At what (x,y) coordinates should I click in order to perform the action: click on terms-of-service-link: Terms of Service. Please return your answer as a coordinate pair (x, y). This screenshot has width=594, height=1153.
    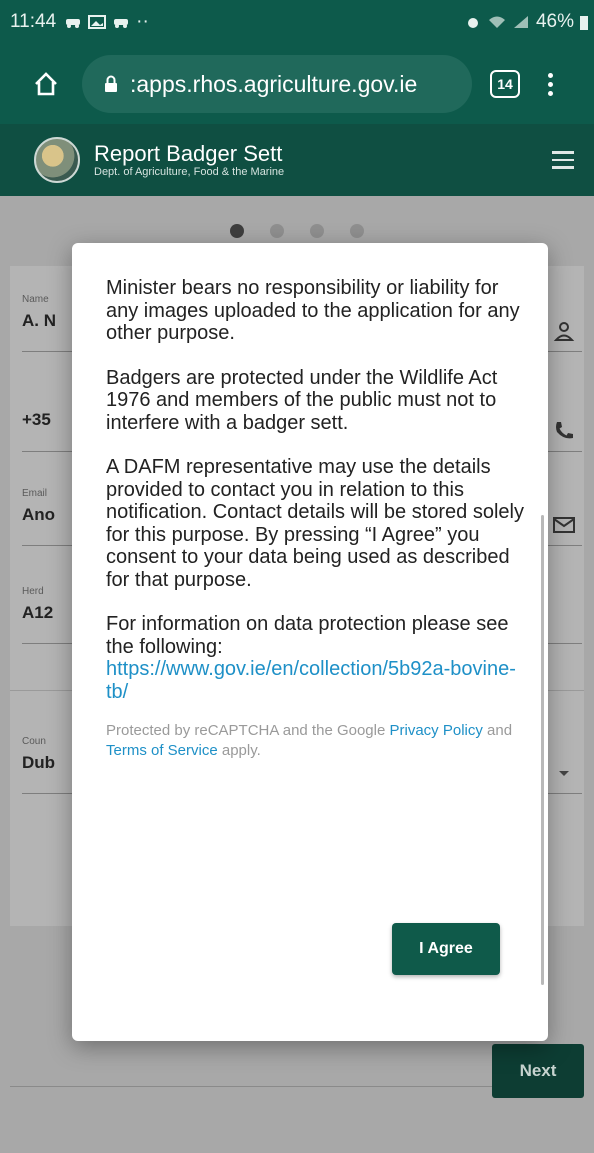
    Looking at the image, I should click on (162, 750).